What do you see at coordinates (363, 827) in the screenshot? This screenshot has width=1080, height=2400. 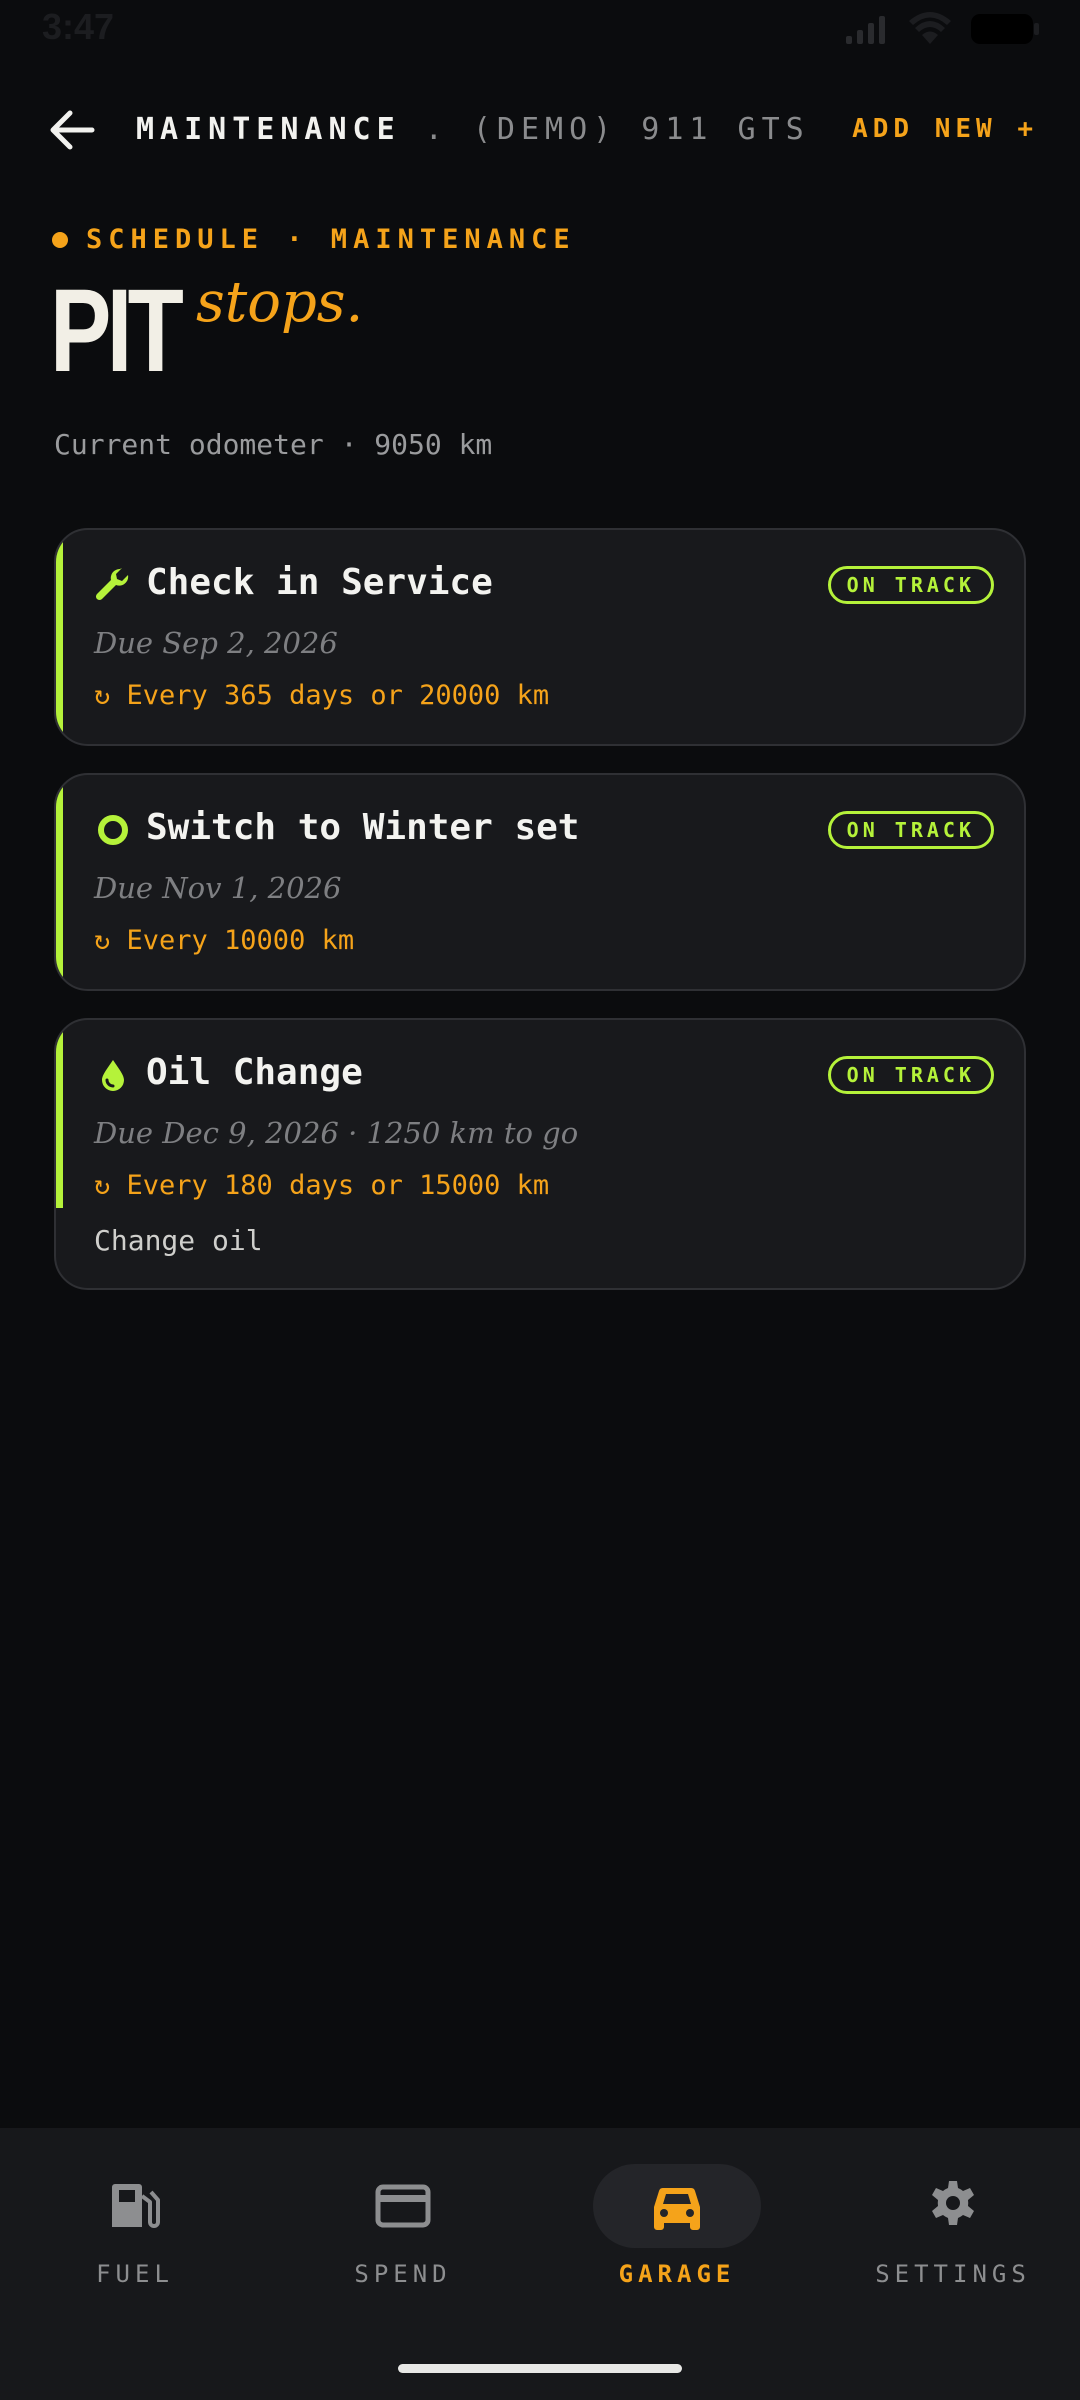 I see `card-title: Switch to Winter set` at bounding box center [363, 827].